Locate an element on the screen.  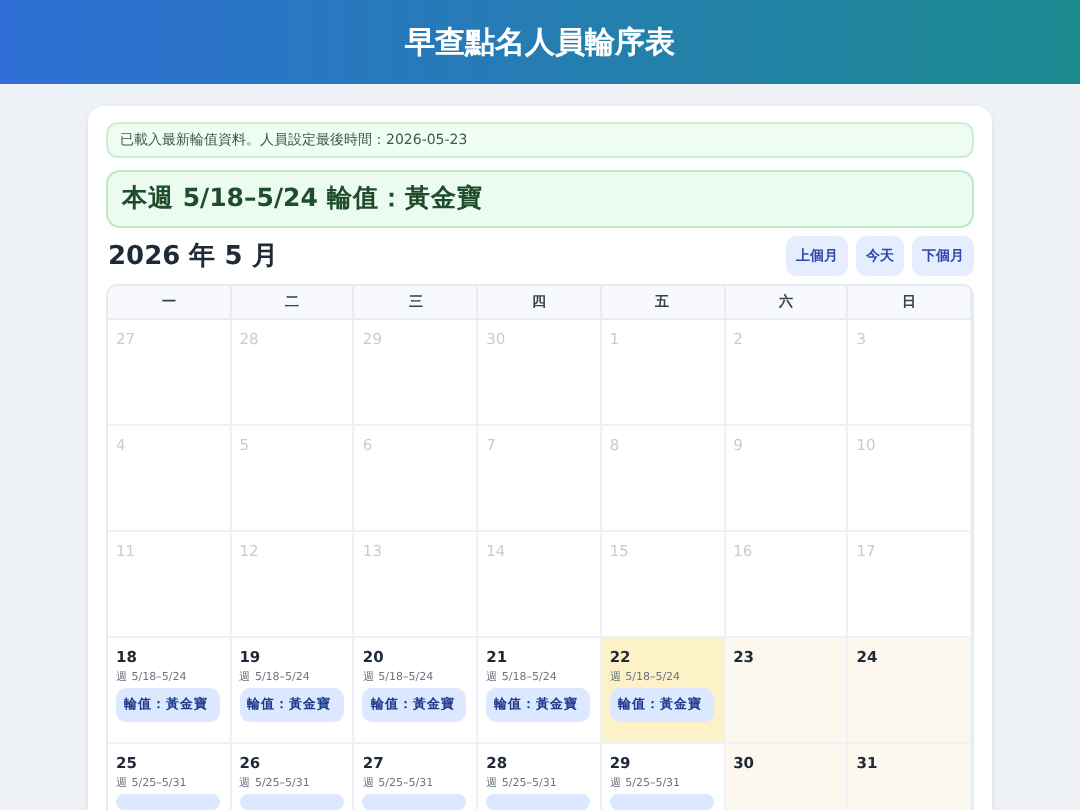
page-title: 早查點名人員輪序表 is located at coordinates (540, 42).